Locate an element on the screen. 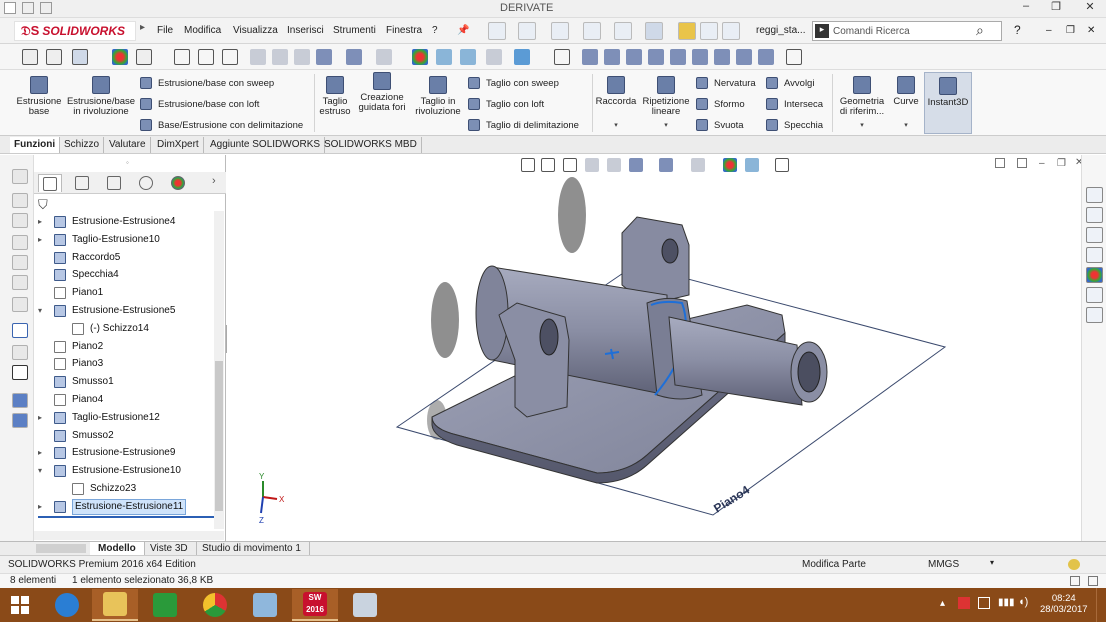 This screenshot has height=622, width=1106. hide-show-icon is located at coordinates (384, 57).